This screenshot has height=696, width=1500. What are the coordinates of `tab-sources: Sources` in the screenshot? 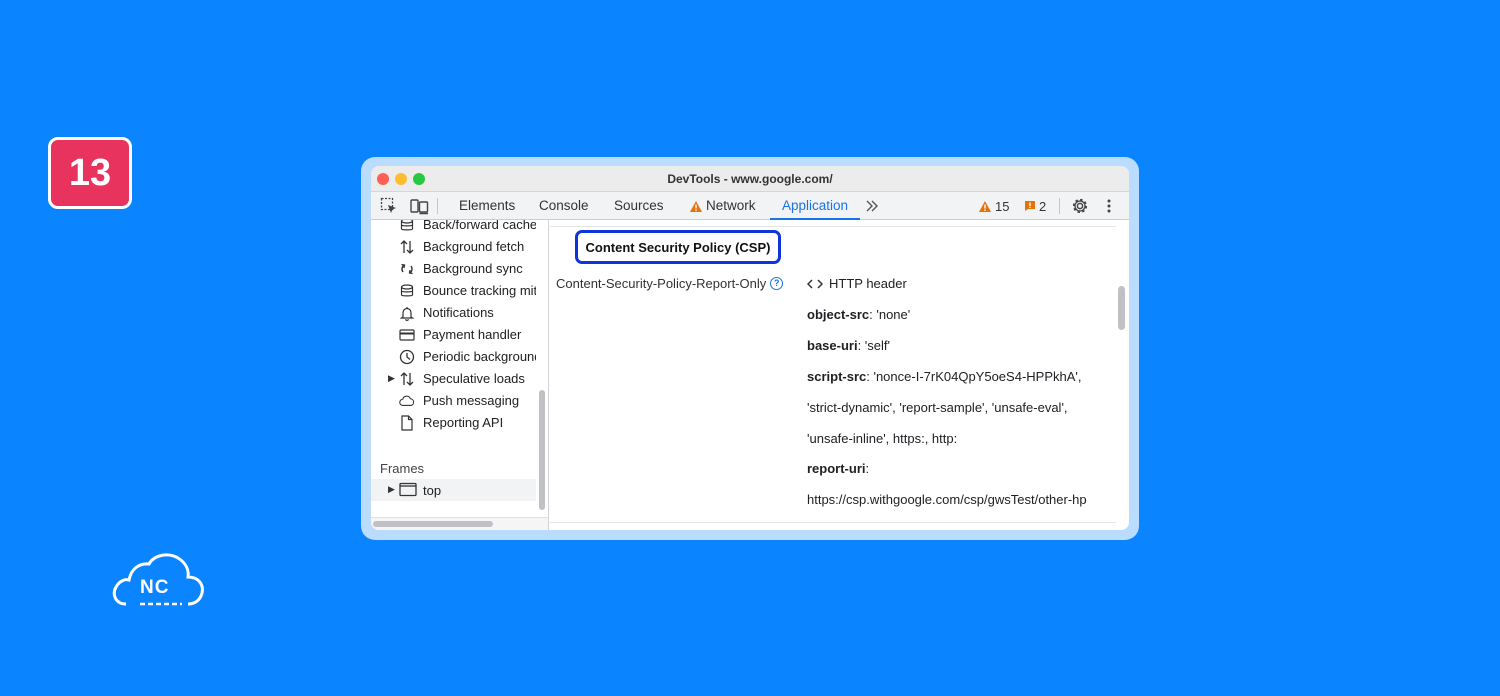 It's located at (639, 206).